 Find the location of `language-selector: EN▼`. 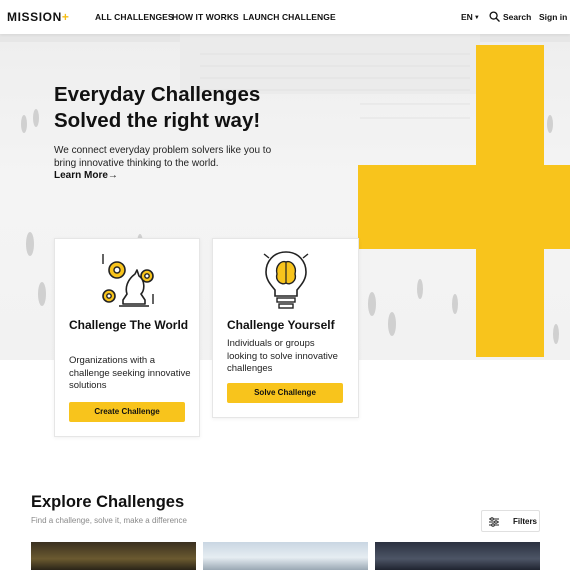

language-selector: EN▼ is located at coordinates (470, 17).